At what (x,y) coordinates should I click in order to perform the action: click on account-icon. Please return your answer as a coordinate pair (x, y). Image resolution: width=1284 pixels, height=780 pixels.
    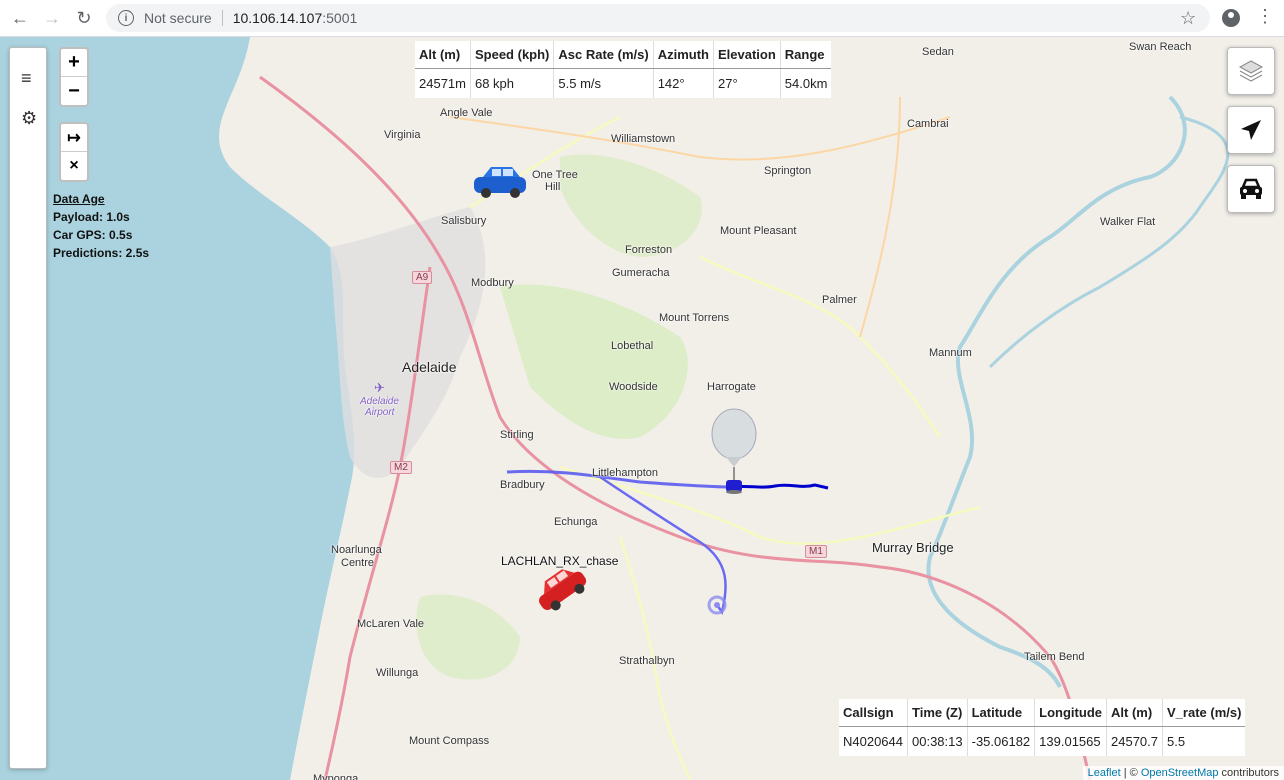
    Looking at the image, I should click on (1231, 18).